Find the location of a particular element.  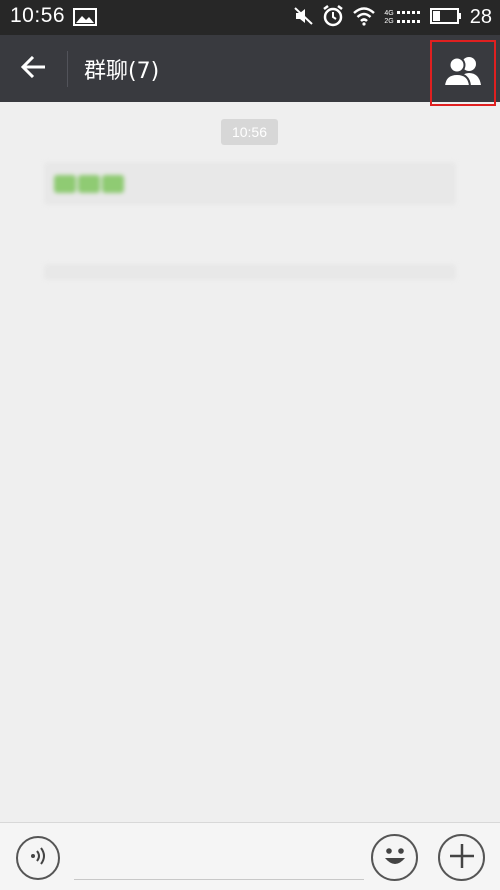

battery-level: 28 is located at coordinates (480, 17).